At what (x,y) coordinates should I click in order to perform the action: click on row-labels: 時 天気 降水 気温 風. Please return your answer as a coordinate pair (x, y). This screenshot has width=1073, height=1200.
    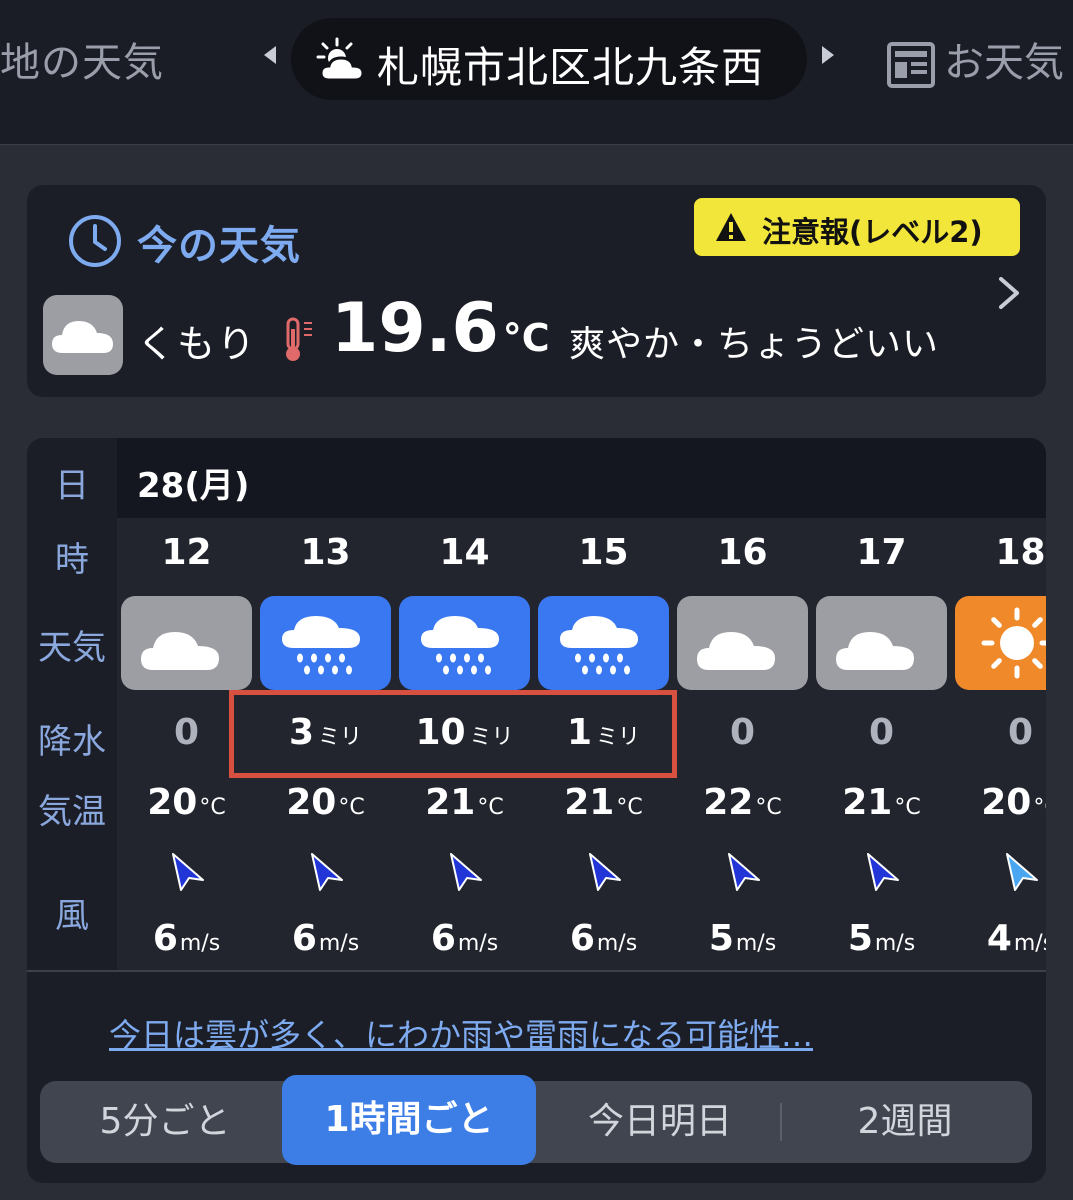
    Looking at the image, I should click on (72, 744).